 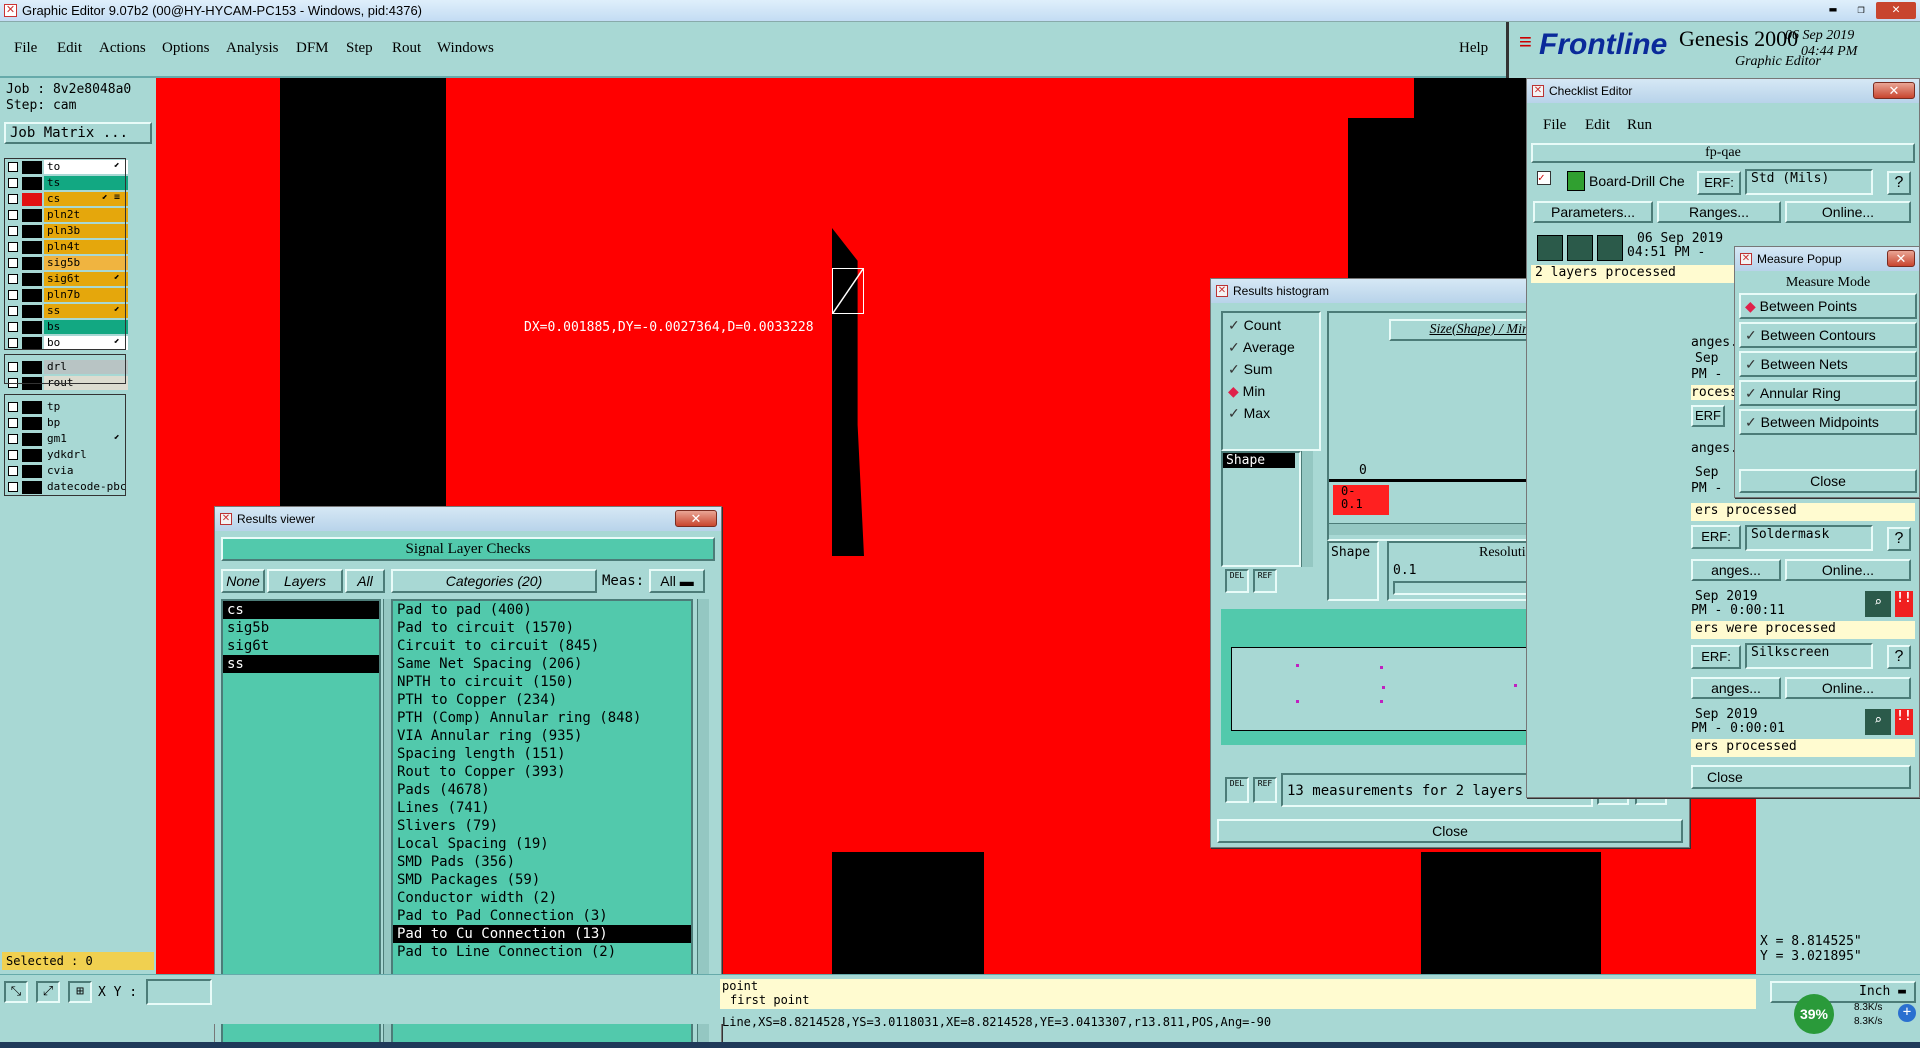 I want to click on layer-result-item: sig6t, so click(x=301, y=646).